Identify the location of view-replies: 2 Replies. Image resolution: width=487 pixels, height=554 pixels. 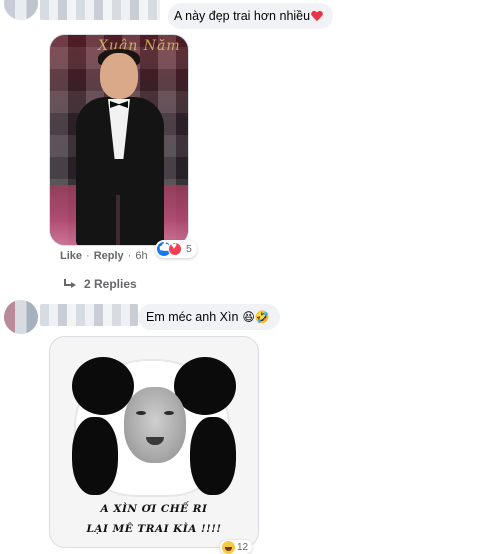
(99, 284).